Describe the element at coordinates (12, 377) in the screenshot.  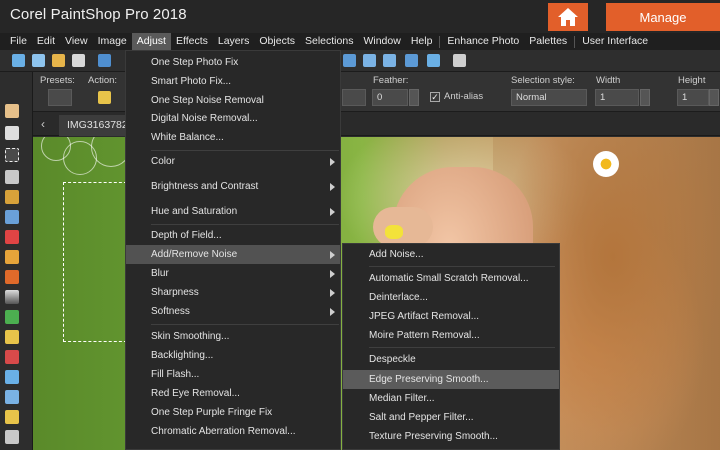
I see `text-tool-icon` at that location.